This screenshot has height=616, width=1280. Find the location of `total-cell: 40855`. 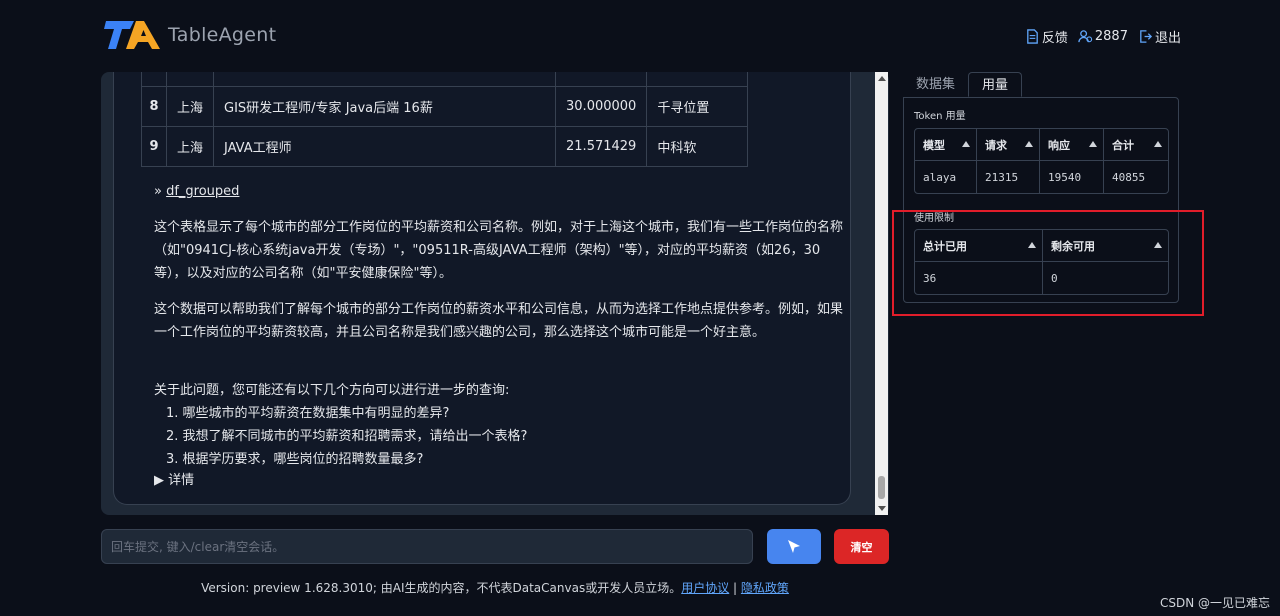

total-cell: 40855 is located at coordinates (1129, 177).